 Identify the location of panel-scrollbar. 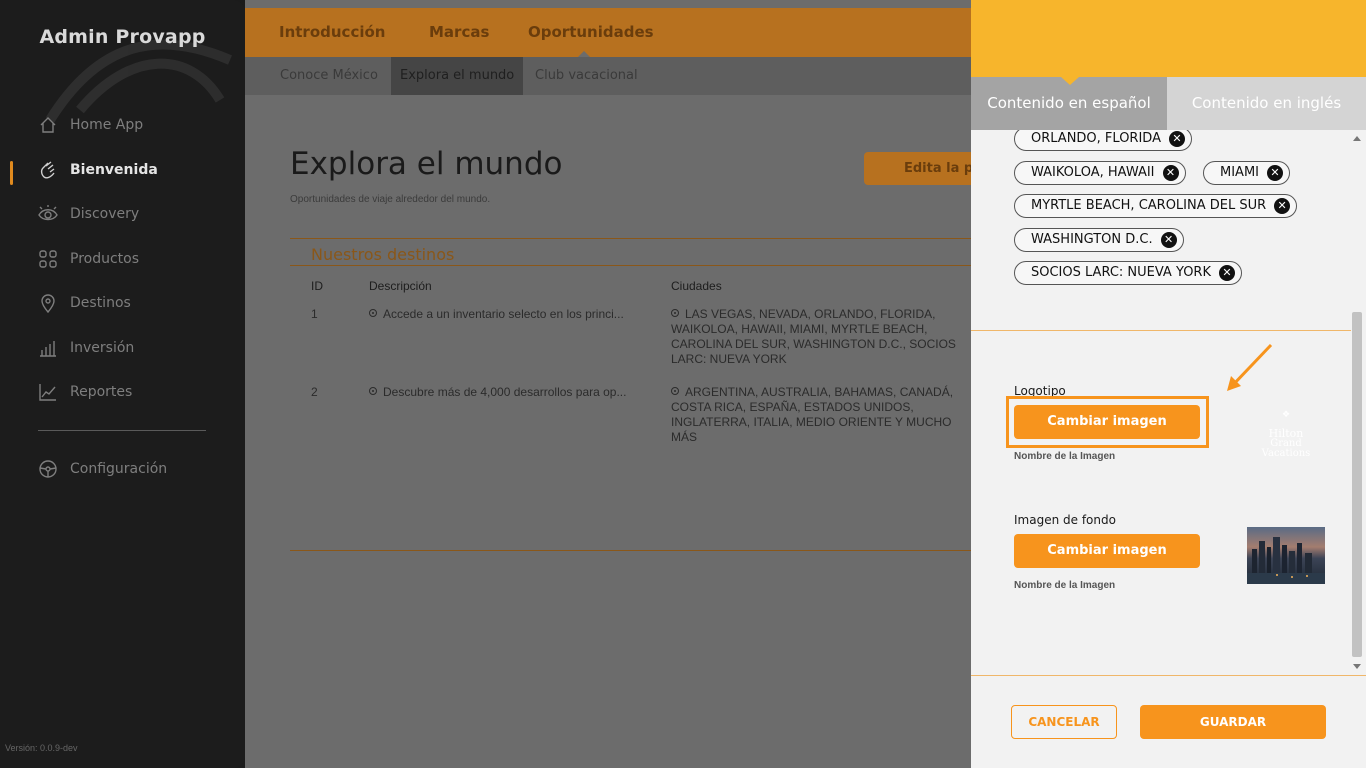
(1357, 402).